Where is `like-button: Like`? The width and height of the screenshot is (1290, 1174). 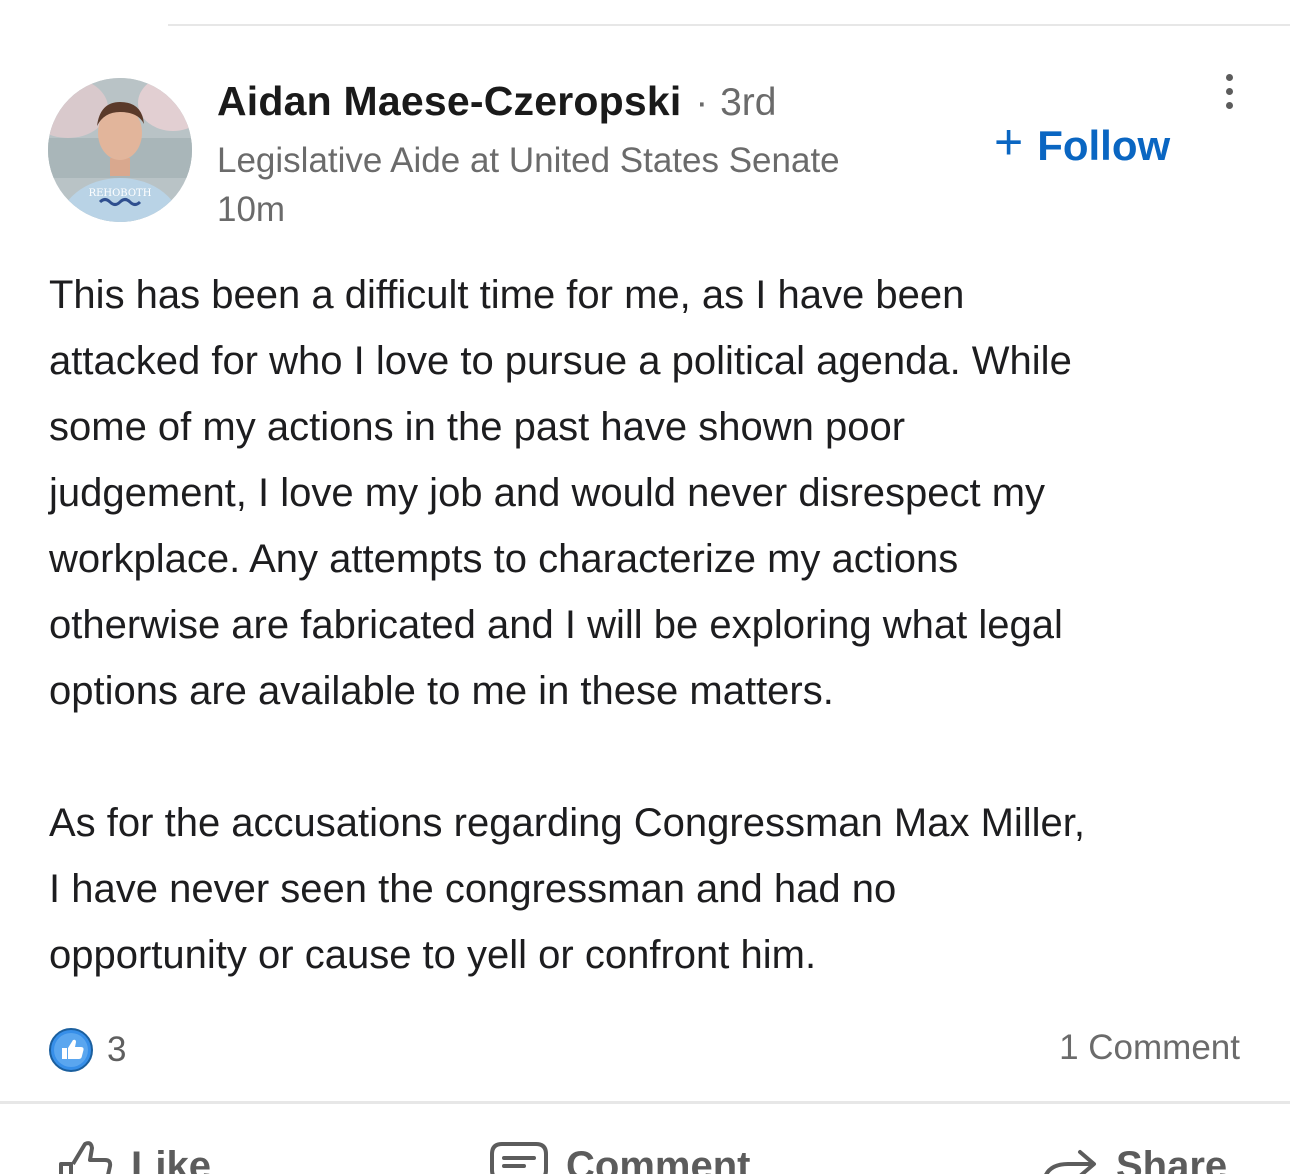 like-button: Like is located at coordinates (133, 1155).